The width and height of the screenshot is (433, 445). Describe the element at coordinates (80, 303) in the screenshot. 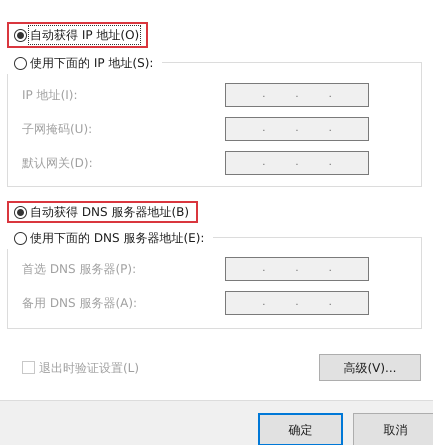

I see `field-label: 备用 DNS 服务器(A):` at that location.